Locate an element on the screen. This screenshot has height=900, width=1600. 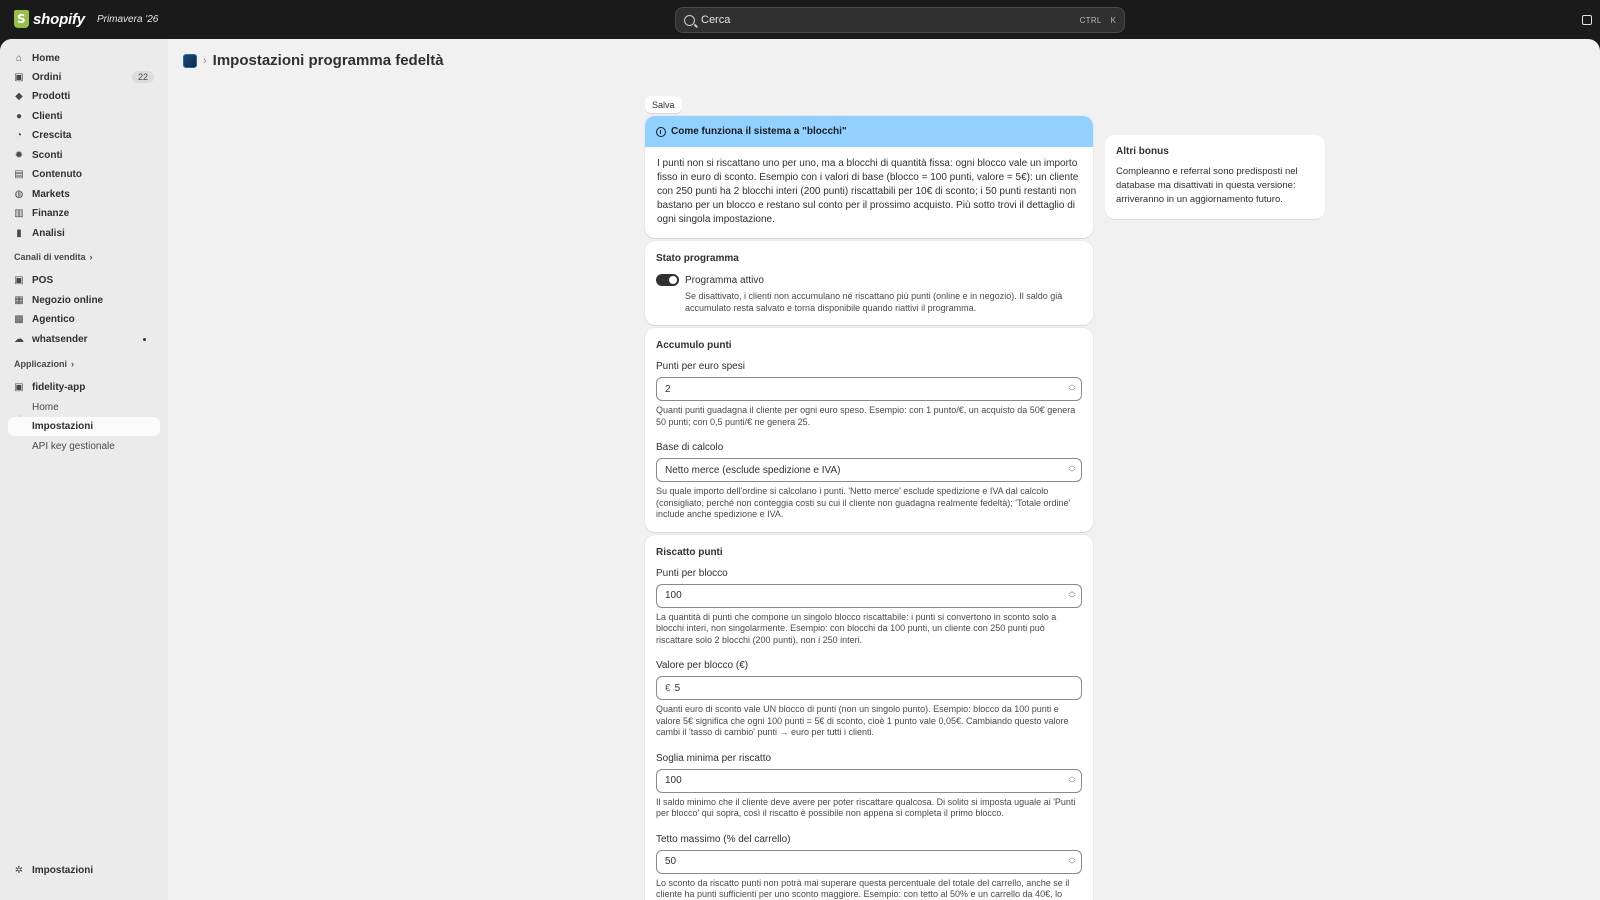
sidebar-item-markets: ◍ Markets is located at coordinates (84, 194).